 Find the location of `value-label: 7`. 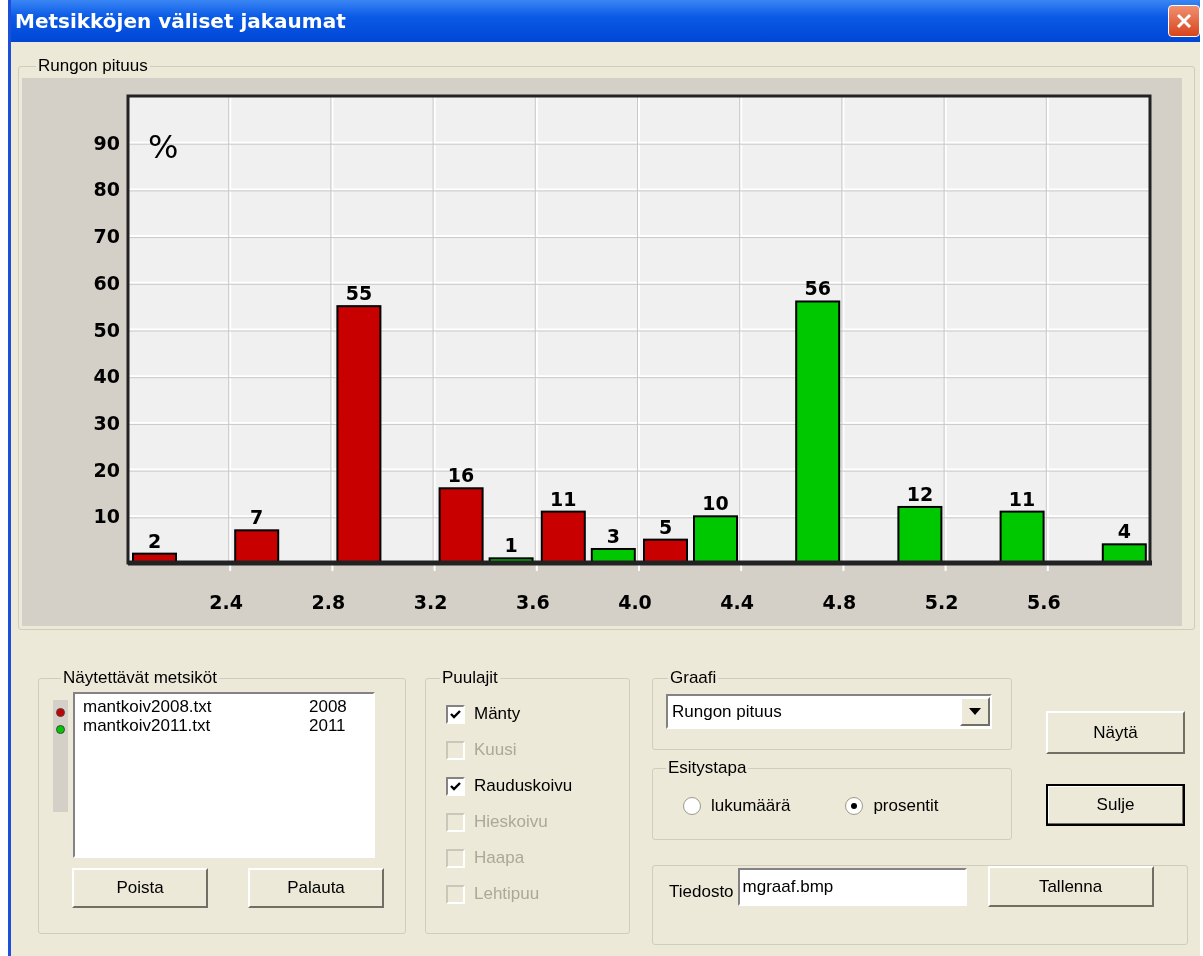

value-label: 7 is located at coordinates (257, 517).